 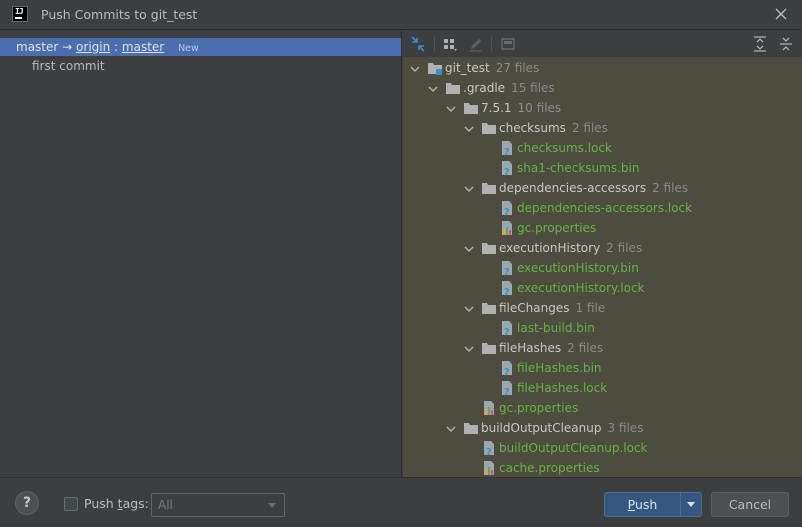 I want to click on dialog-footer: ? Push tags: All Push Cancel, so click(x=401, y=502).